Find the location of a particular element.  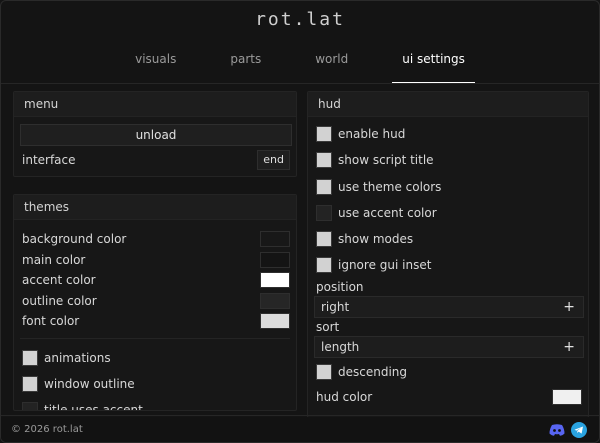

outline-color-swatch is located at coordinates (275, 301).